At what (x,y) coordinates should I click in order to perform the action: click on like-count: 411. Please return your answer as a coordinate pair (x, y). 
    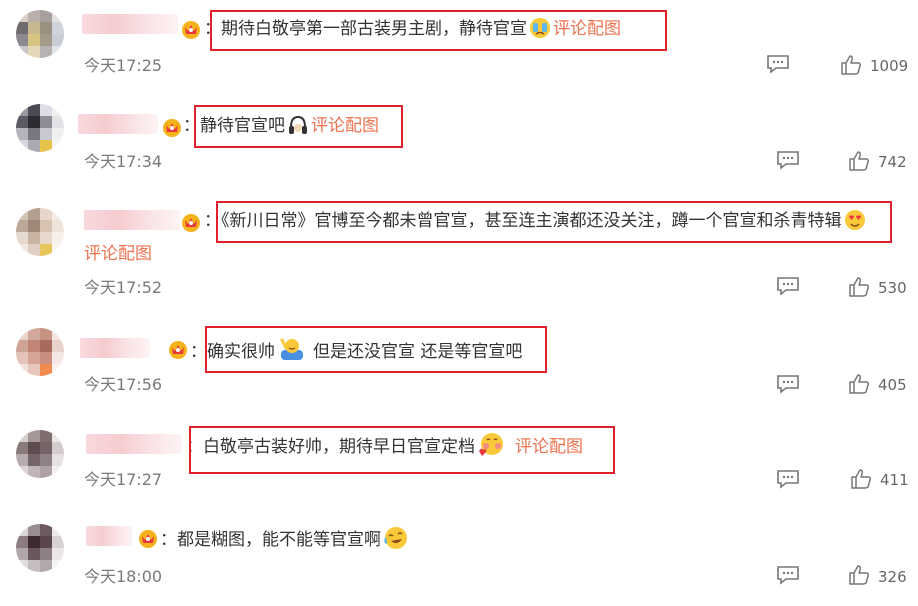
    Looking at the image, I should click on (894, 480).